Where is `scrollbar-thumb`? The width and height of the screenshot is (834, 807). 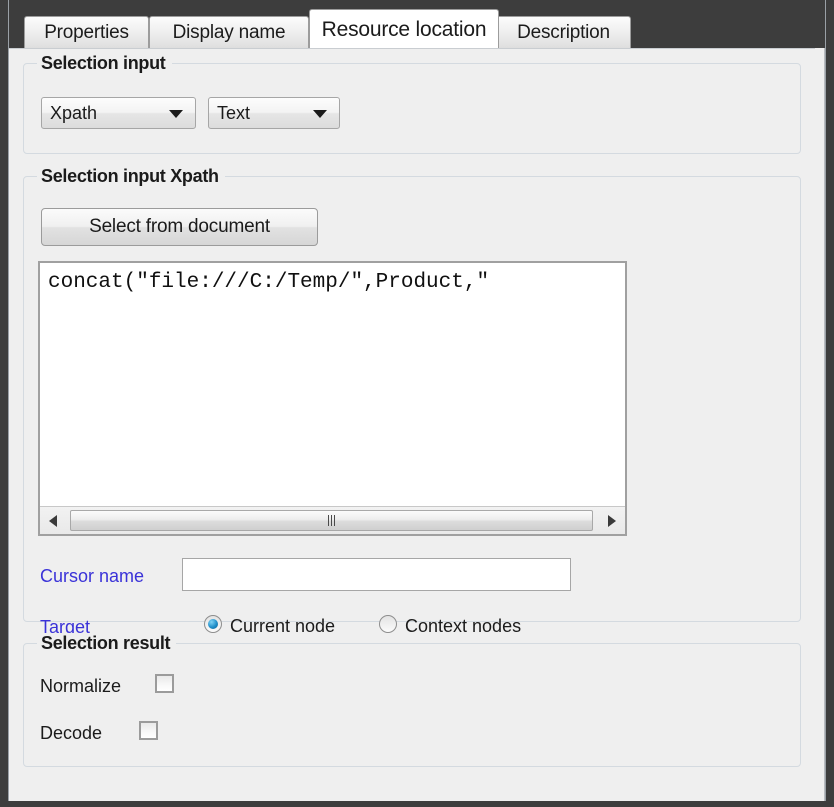 scrollbar-thumb is located at coordinates (331, 520).